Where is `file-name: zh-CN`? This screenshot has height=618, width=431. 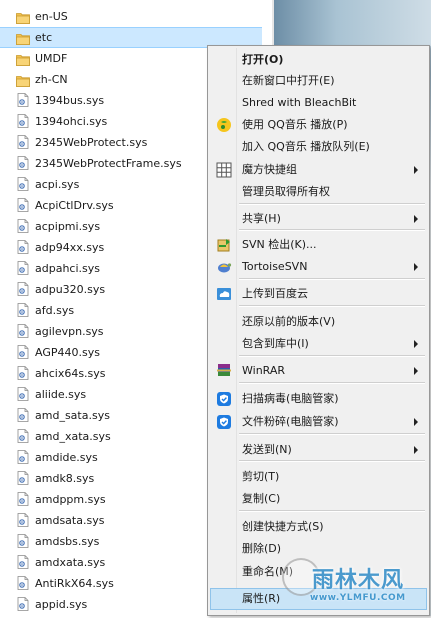
file-name: zh-CN is located at coordinates (51, 79).